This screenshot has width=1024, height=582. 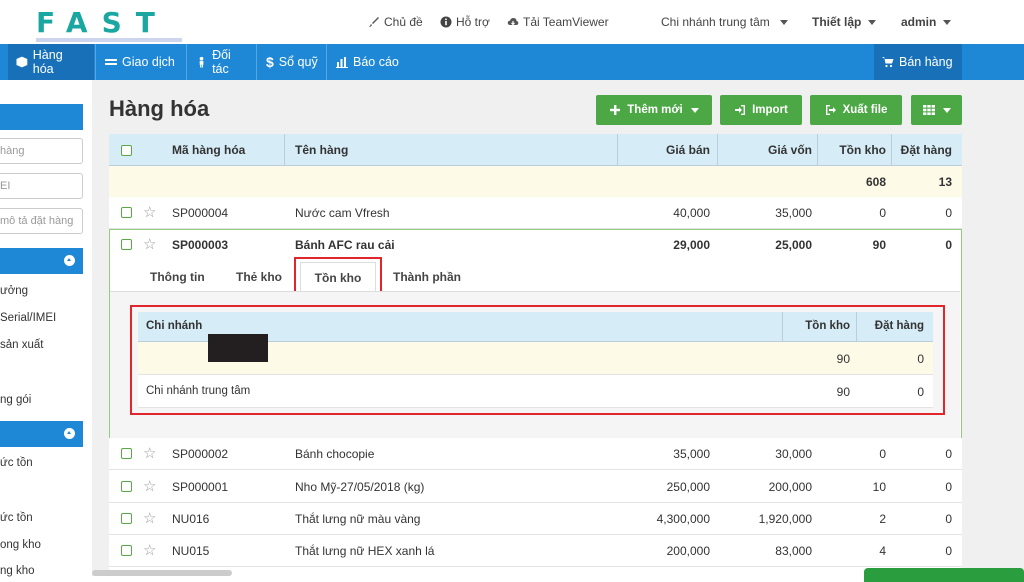 I want to click on col-divider, so click(x=284, y=150).